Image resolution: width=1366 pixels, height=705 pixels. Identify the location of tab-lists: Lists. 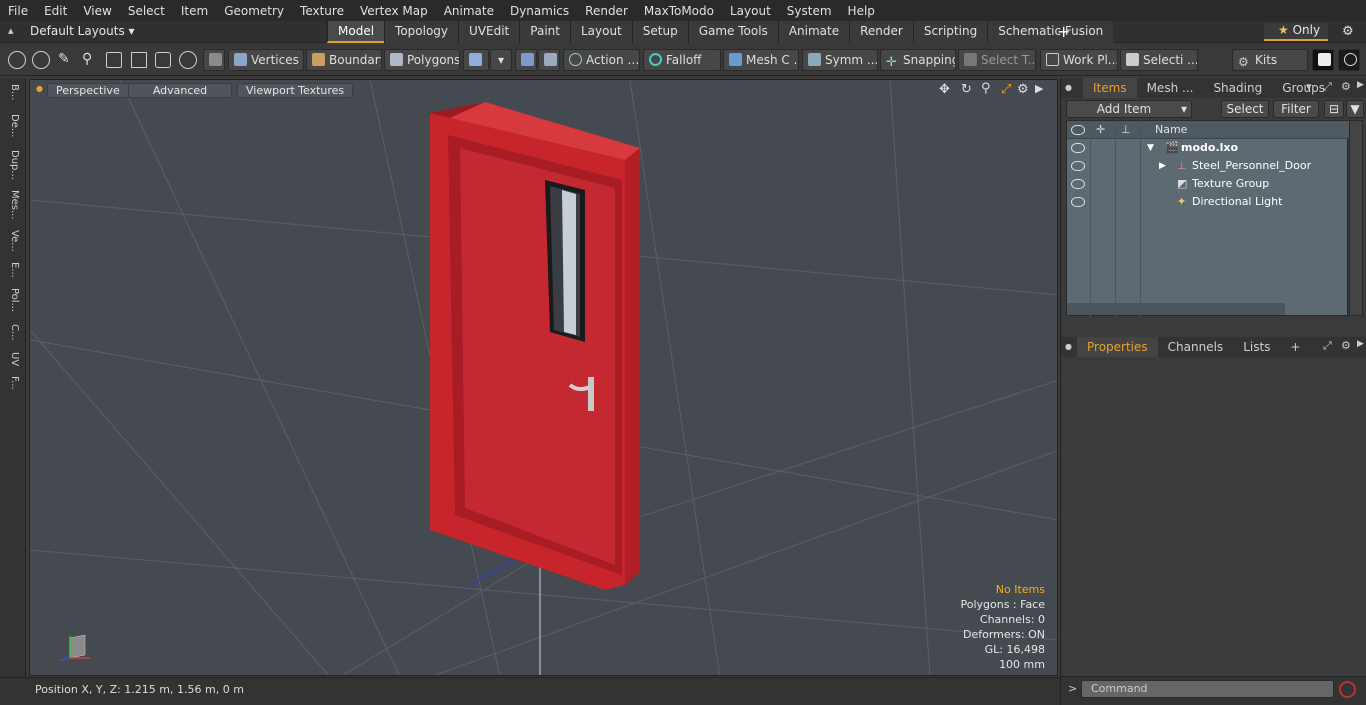
(1256, 347).